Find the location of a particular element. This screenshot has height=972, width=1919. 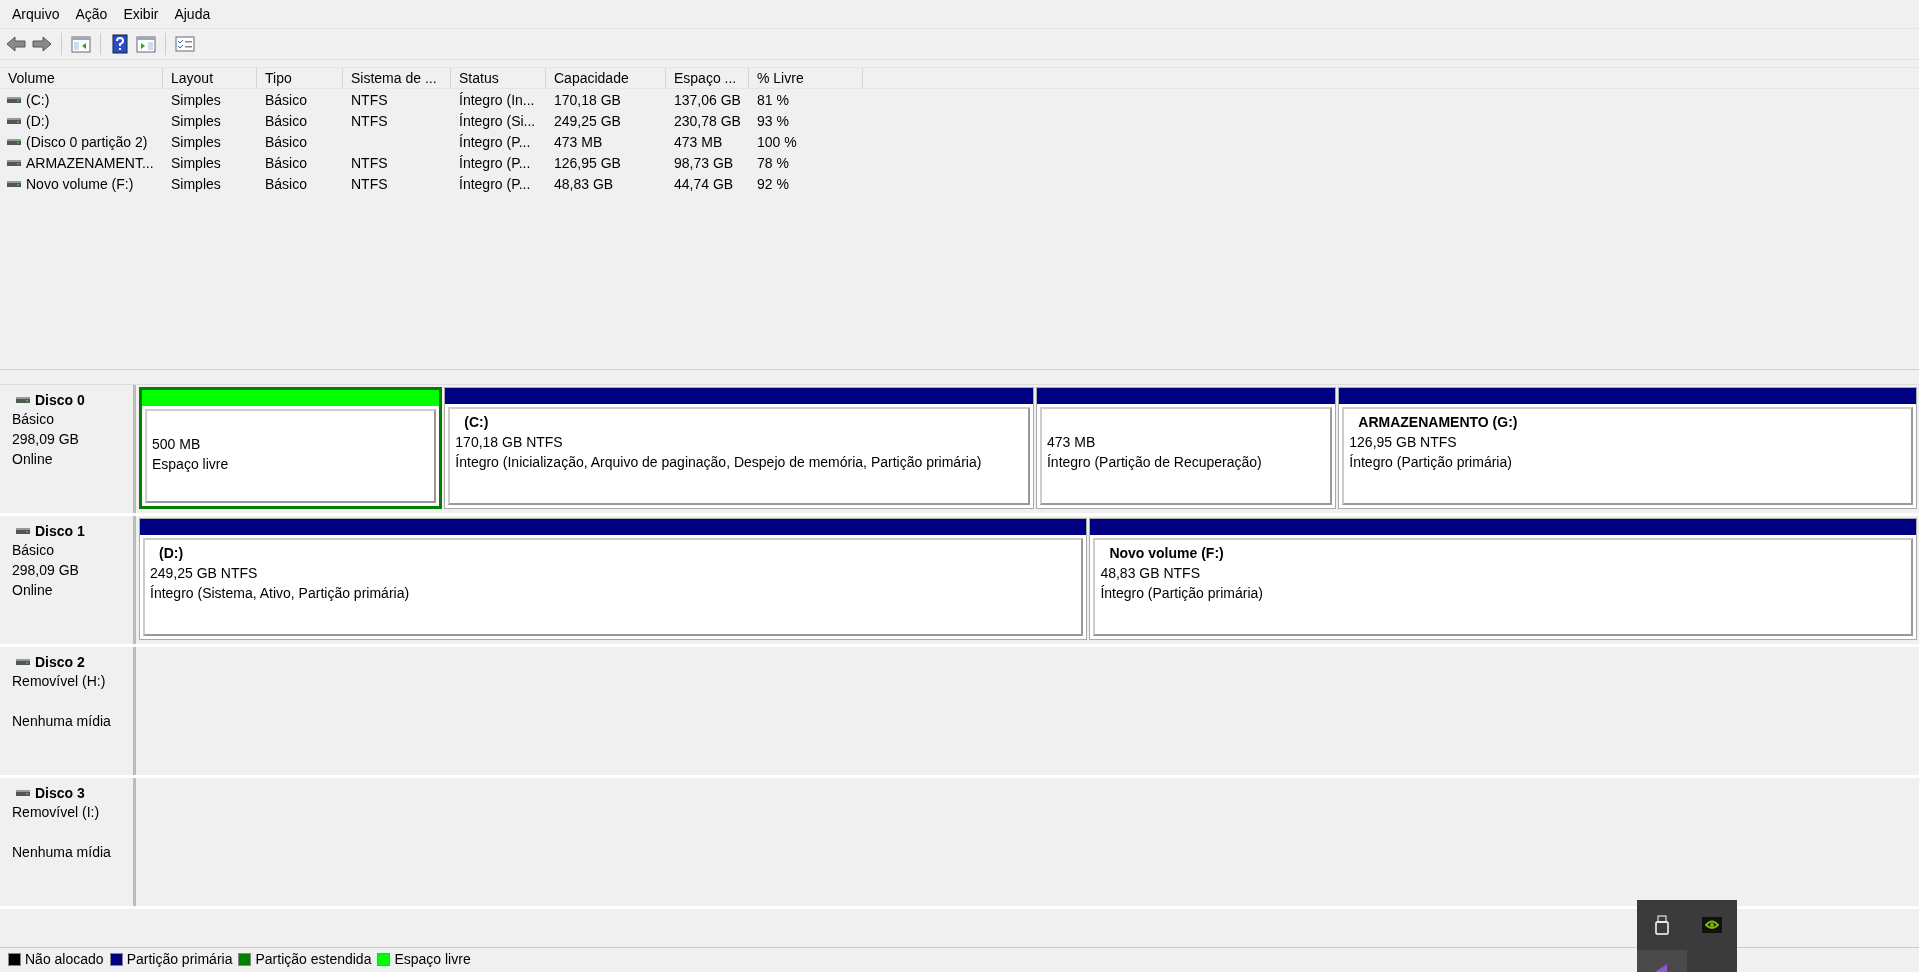

column-header: Volume is located at coordinates (81, 78).